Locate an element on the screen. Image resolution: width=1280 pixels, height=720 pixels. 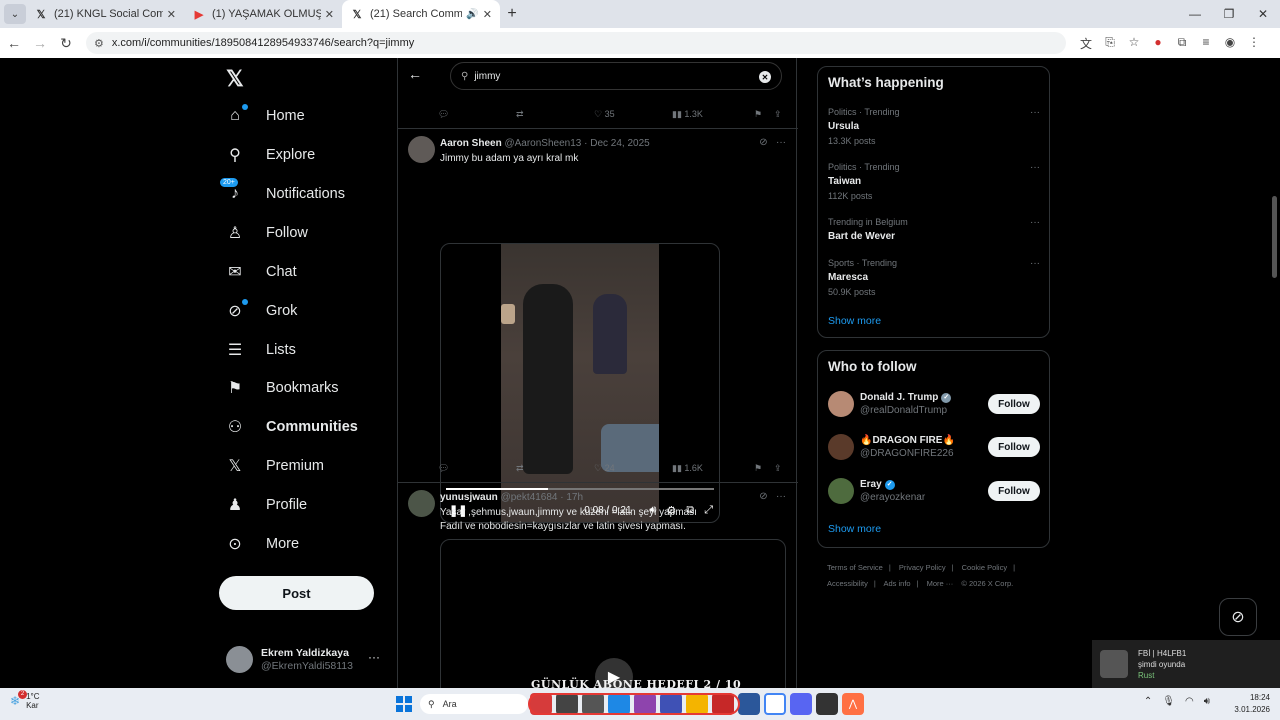
store-icon is located at coordinates (749, 704).